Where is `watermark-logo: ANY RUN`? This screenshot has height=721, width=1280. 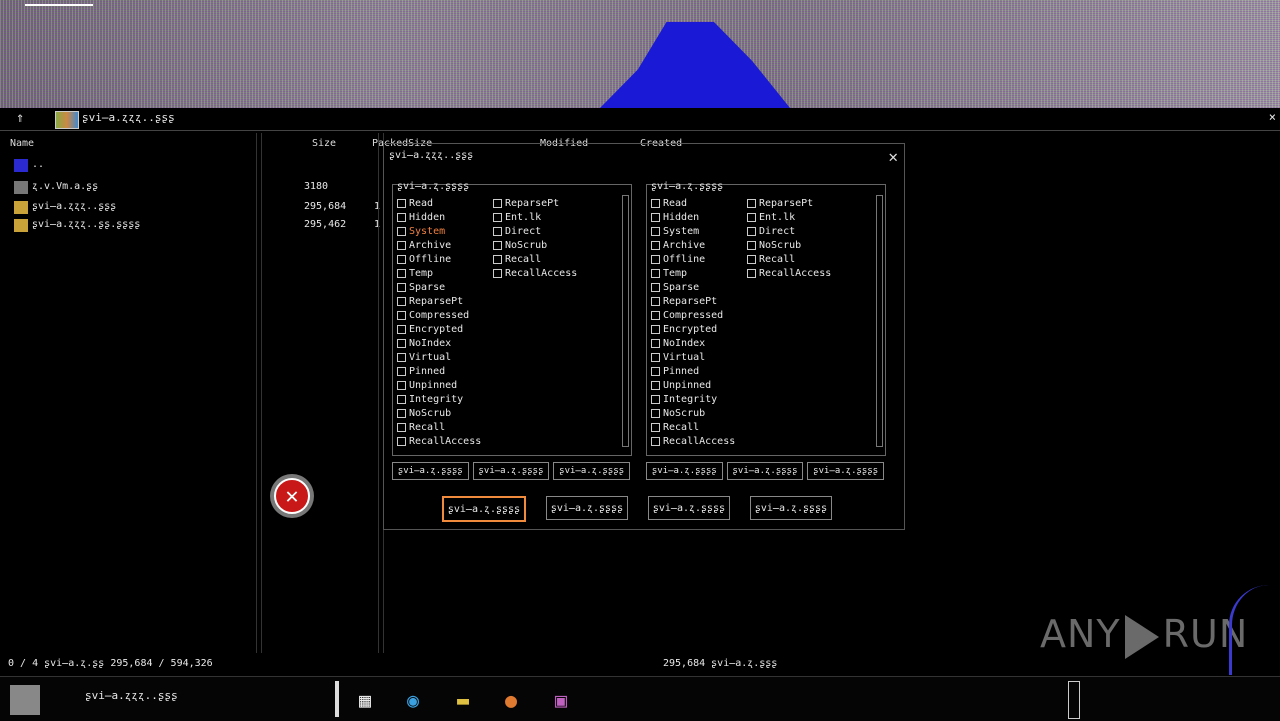
watermark-logo: ANY RUN is located at coordinates (1144, 635).